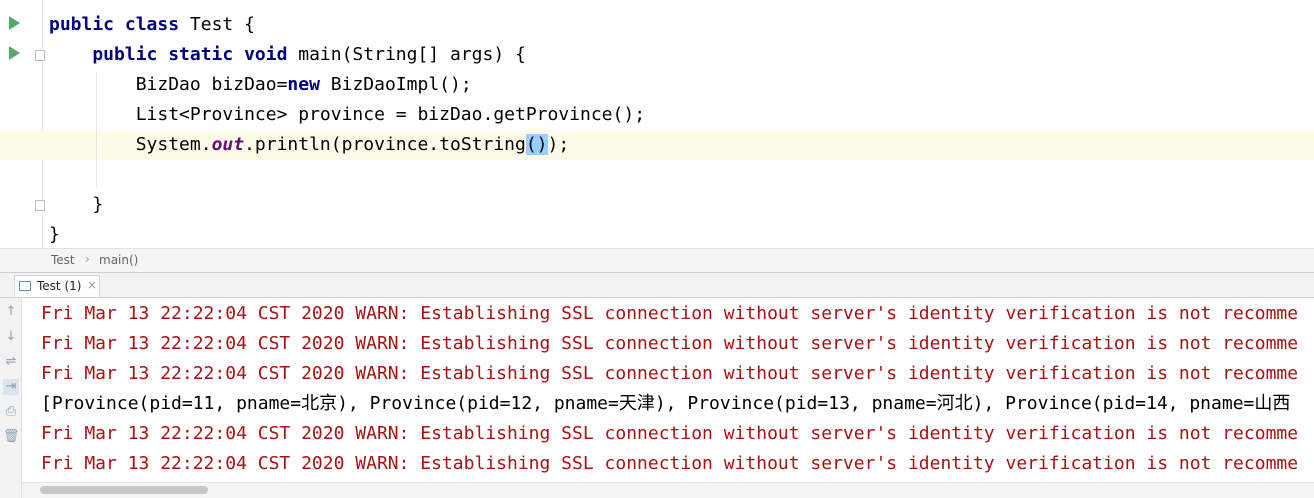 The width and height of the screenshot is (1314, 498). Describe the element at coordinates (558, 144) in the screenshot. I see `code-token: );` at that location.